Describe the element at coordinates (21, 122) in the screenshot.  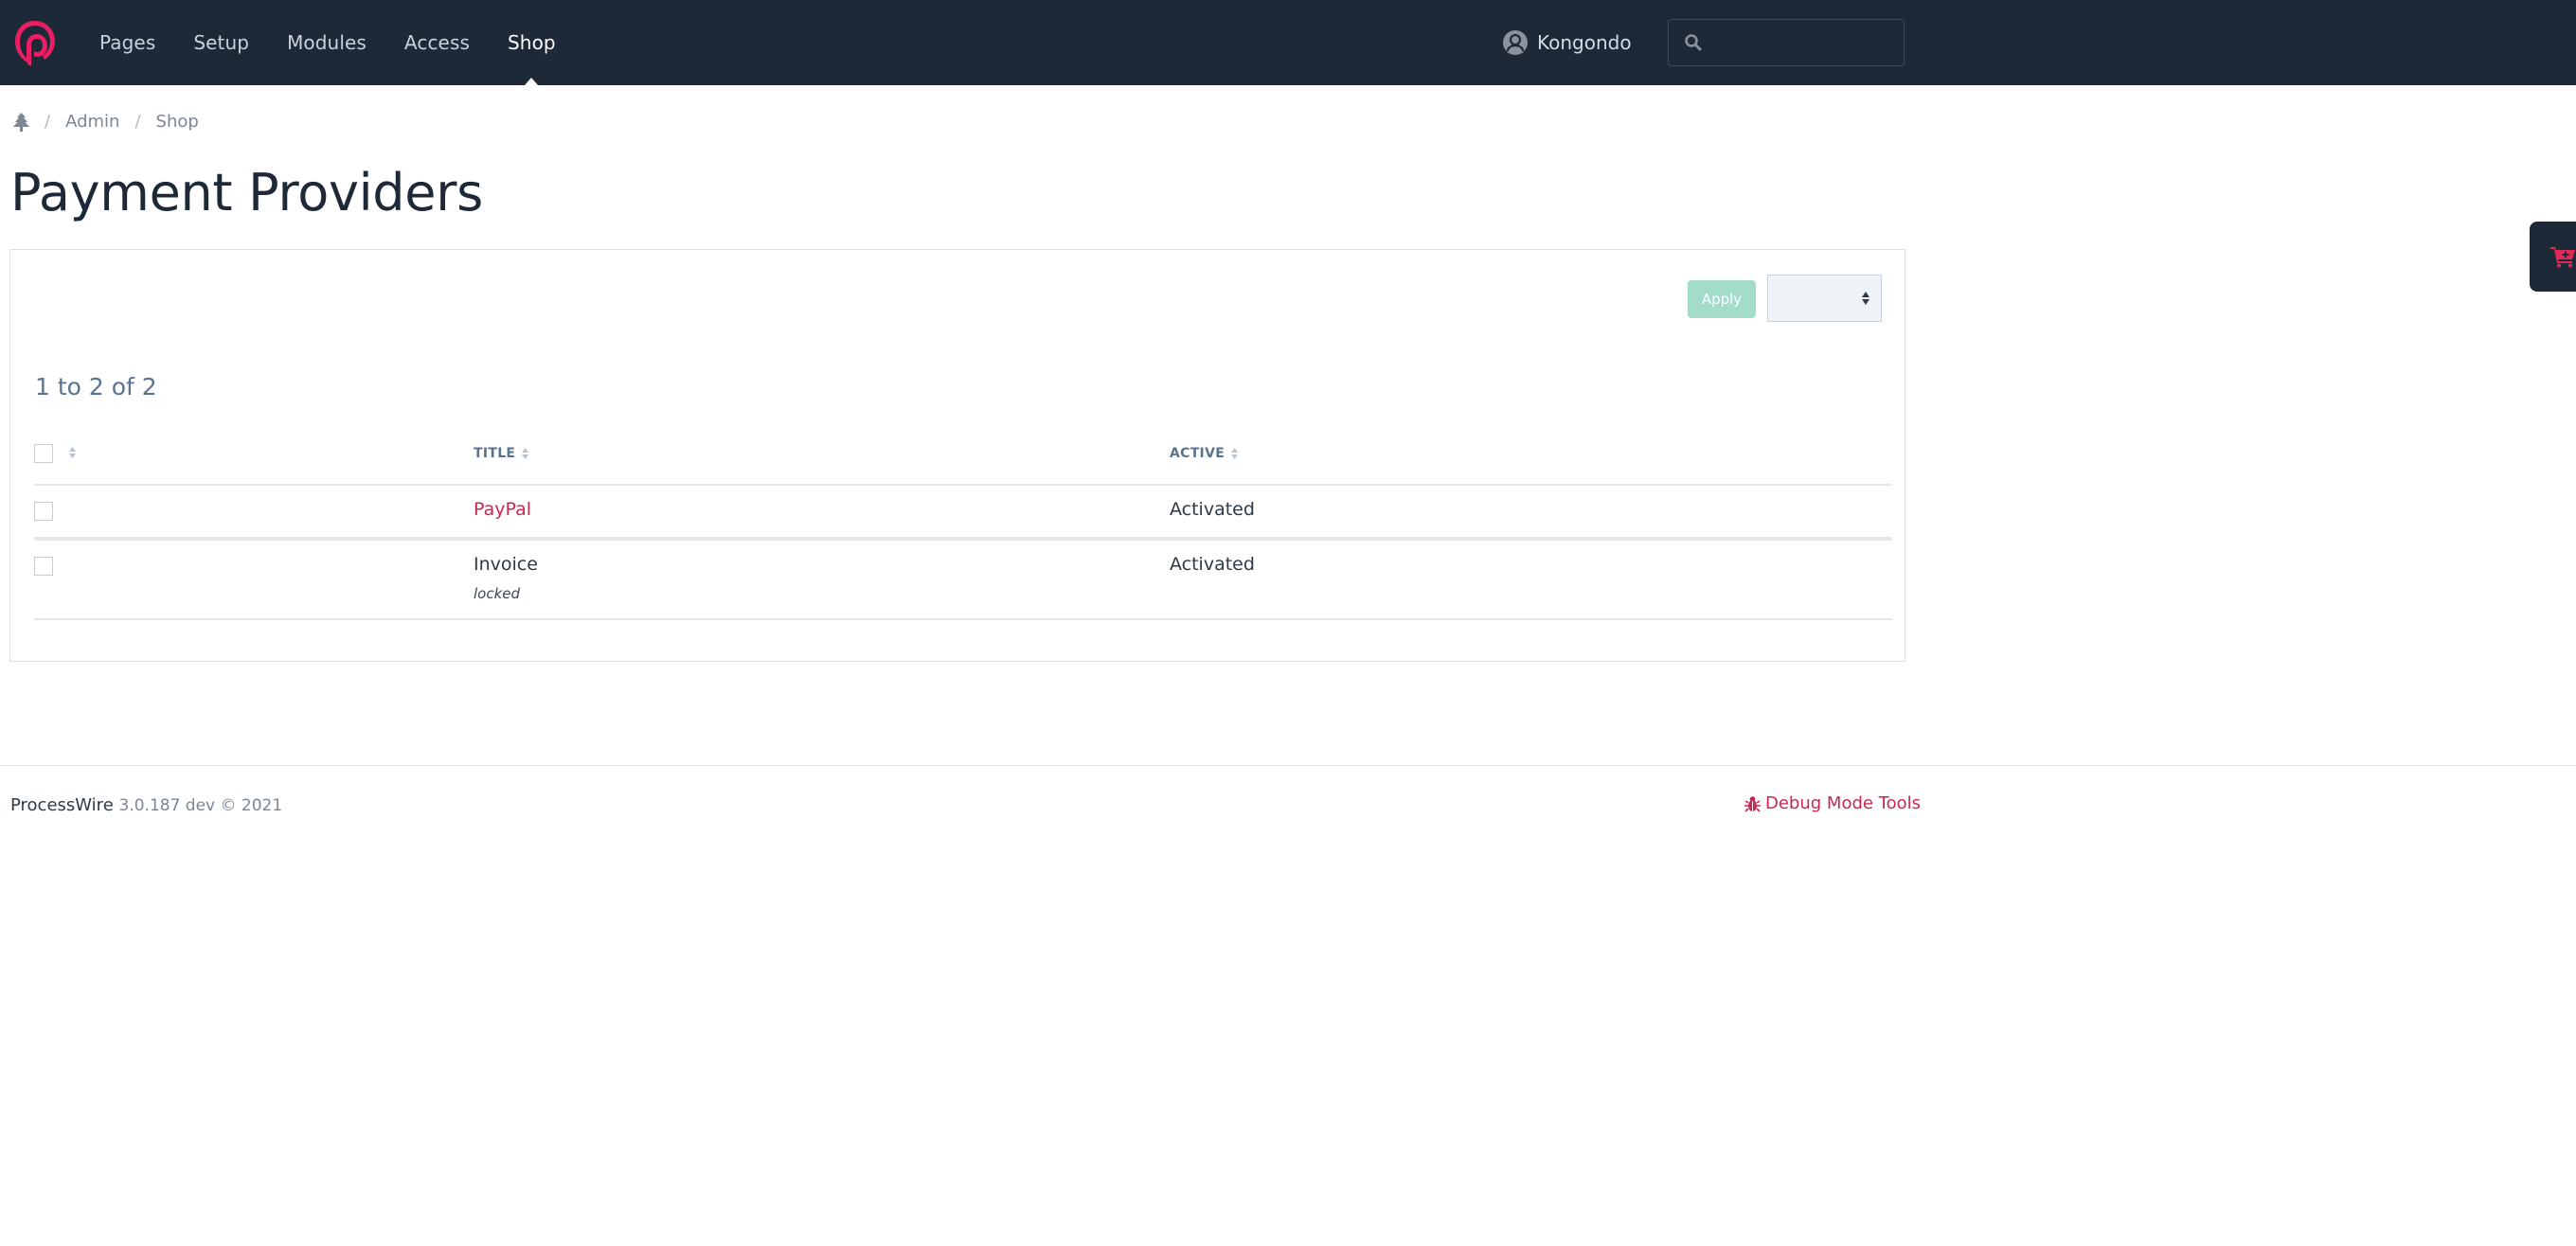
I see `tree-icon` at that location.